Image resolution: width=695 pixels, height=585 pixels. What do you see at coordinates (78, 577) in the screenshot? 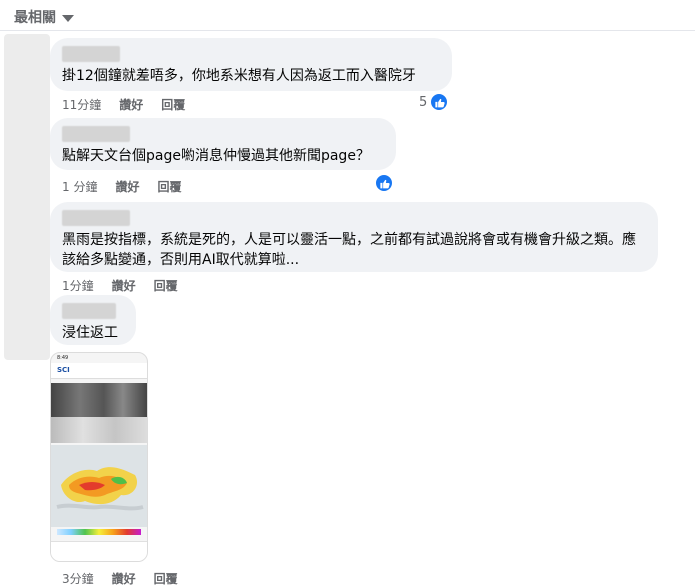
I see `comment-time: 3分鐘` at bounding box center [78, 577].